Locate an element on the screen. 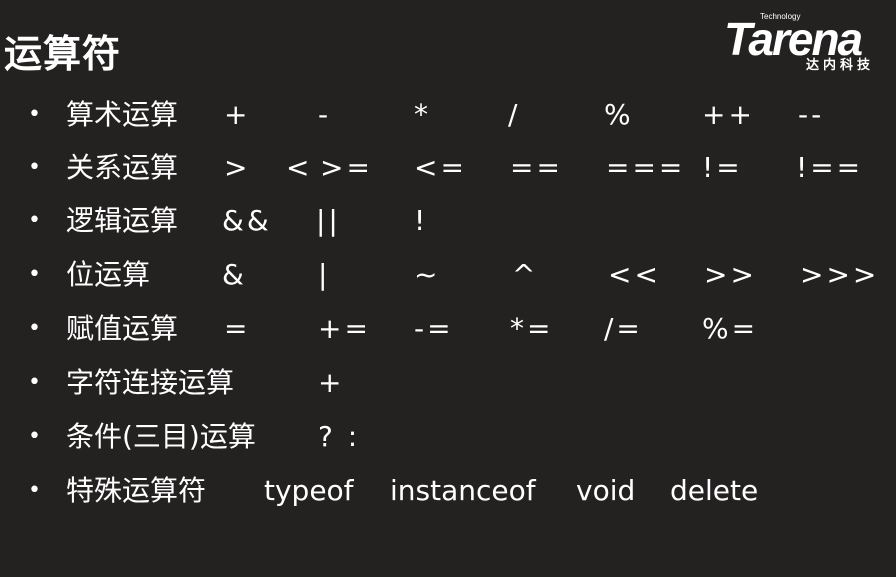 This screenshot has width=896, height=577. list-item: • 条件(三目)运算 ? : is located at coordinates (448, 437).